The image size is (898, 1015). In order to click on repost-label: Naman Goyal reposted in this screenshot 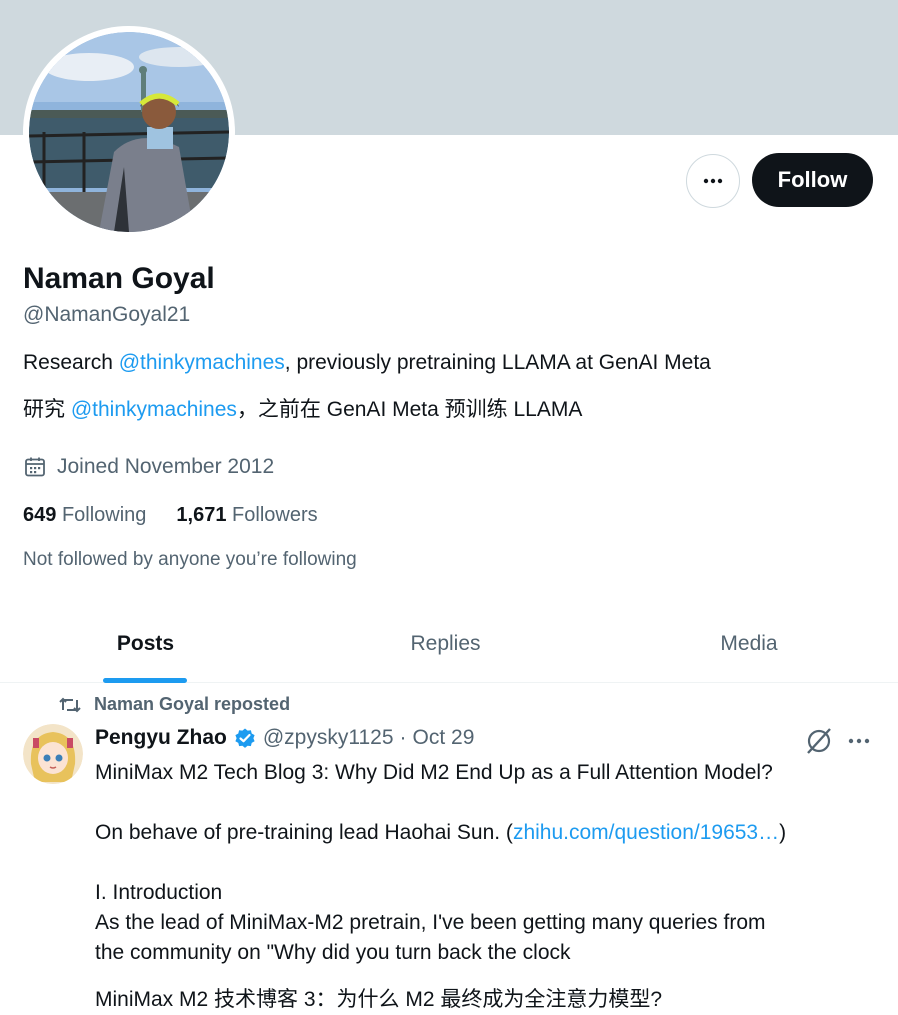, I will do `click(192, 704)`.